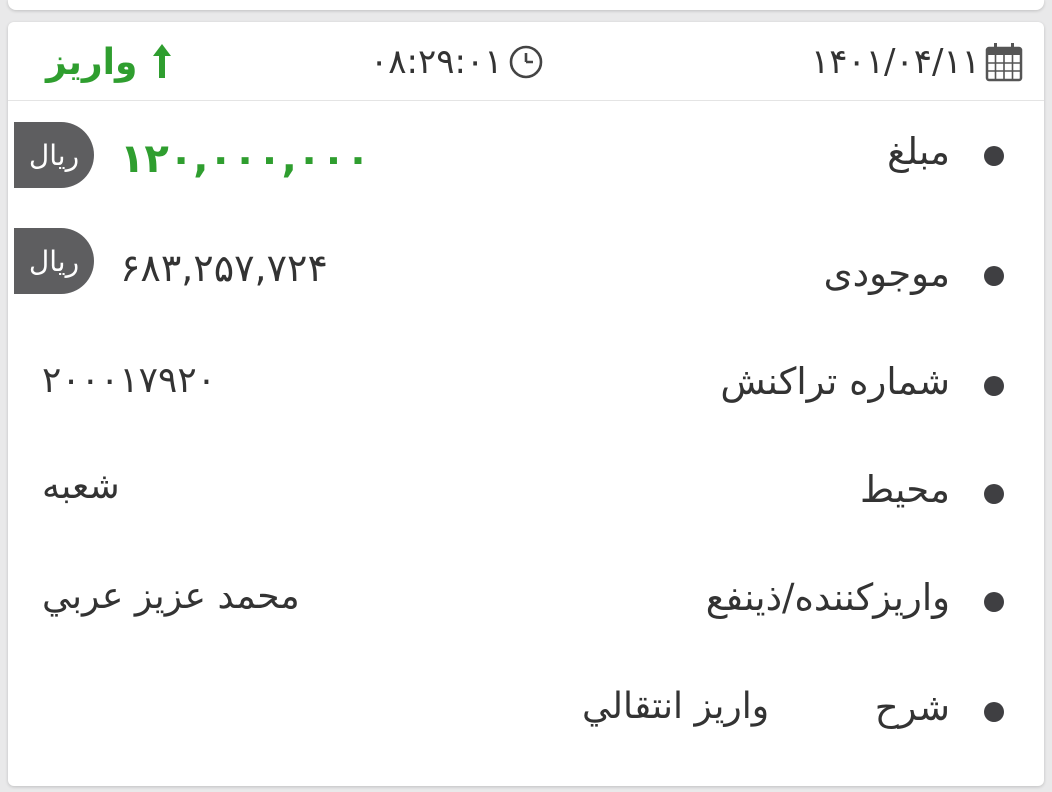 The image size is (1052, 792). What do you see at coordinates (224, 268) in the screenshot?
I see `balance-value: ۶۸۳,۲۵۷,۷۲۴` at bounding box center [224, 268].